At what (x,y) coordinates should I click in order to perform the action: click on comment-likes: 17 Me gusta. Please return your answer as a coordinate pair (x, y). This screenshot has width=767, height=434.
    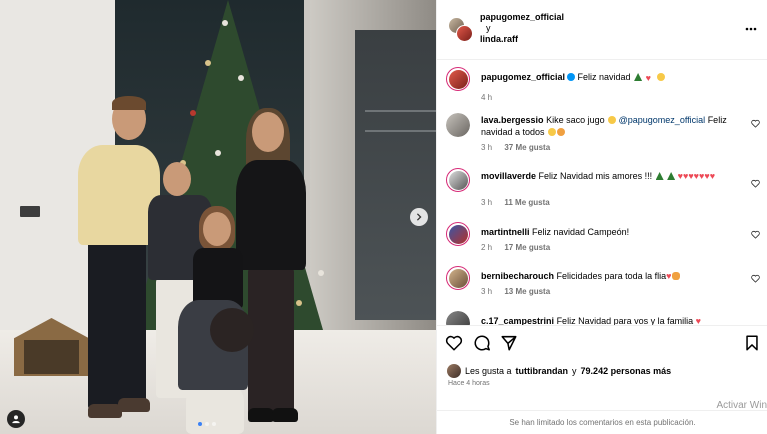
    Looking at the image, I should click on (527, 247).